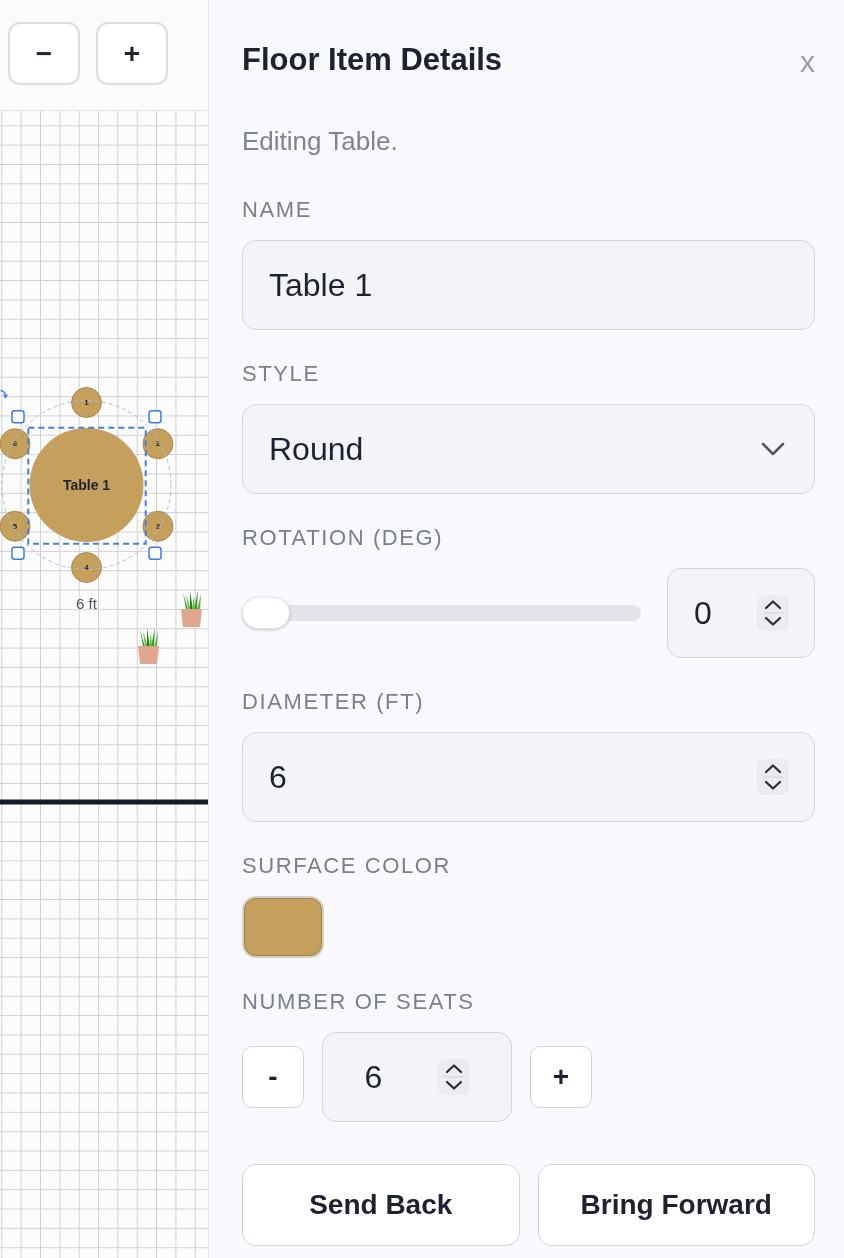 This screenshot has height=1258, width=844. What do you see at coordinates (358, 1002) in the screenshot?
I see `field-label: NUMBER OF SEATS` at bounding box center [358, 1002].